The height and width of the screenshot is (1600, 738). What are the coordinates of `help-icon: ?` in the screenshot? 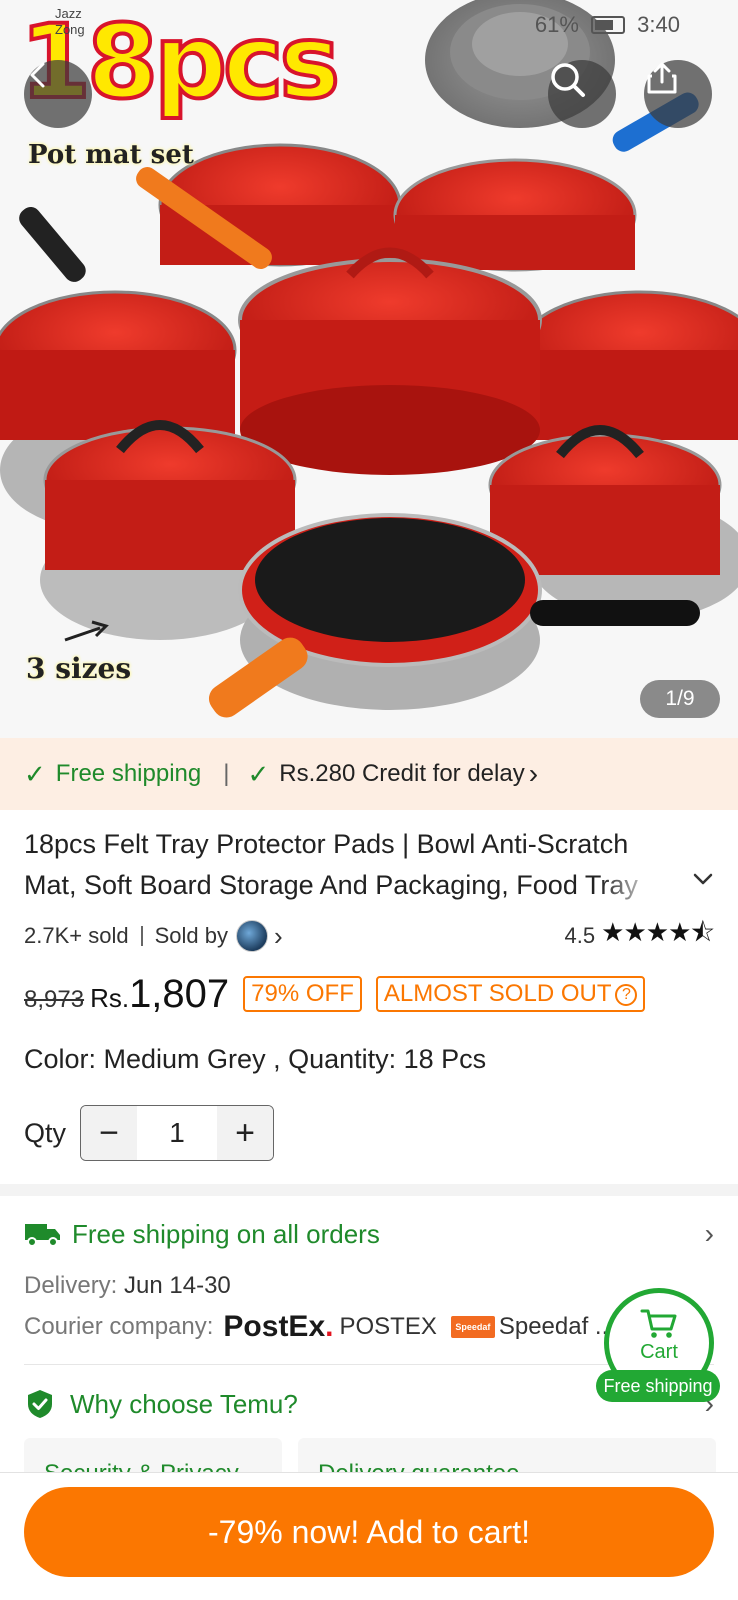 It's located at (626, 995).